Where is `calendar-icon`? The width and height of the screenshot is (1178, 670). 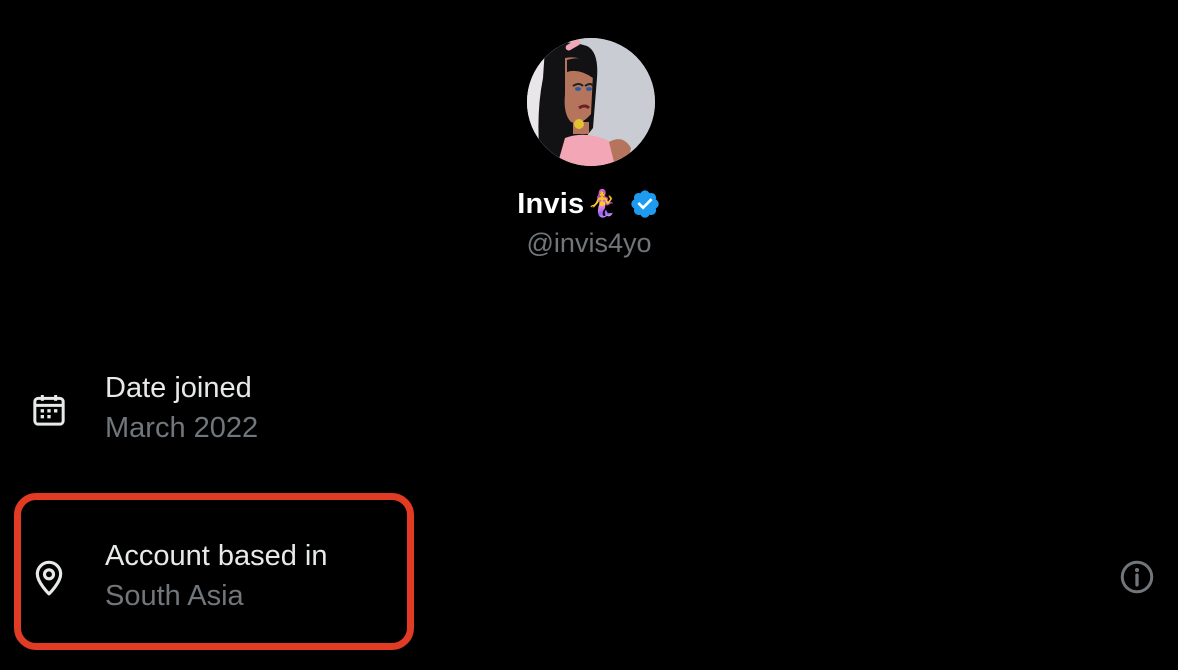
calendar-icon is located at coordinates (49, 410).